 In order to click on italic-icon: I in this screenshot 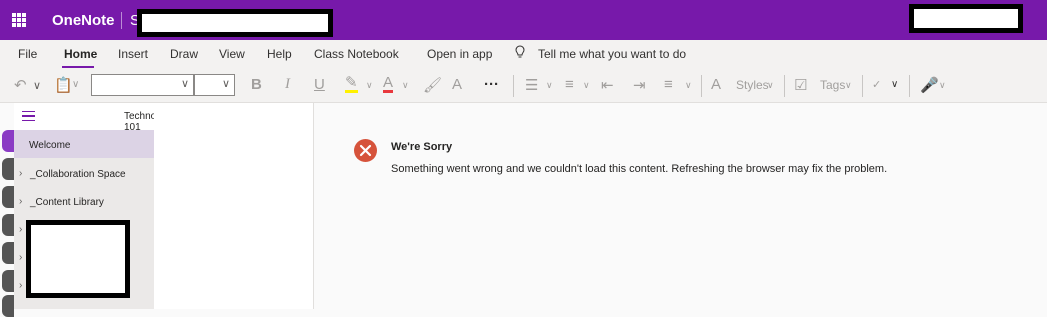, I will do `click(287, 84)`.